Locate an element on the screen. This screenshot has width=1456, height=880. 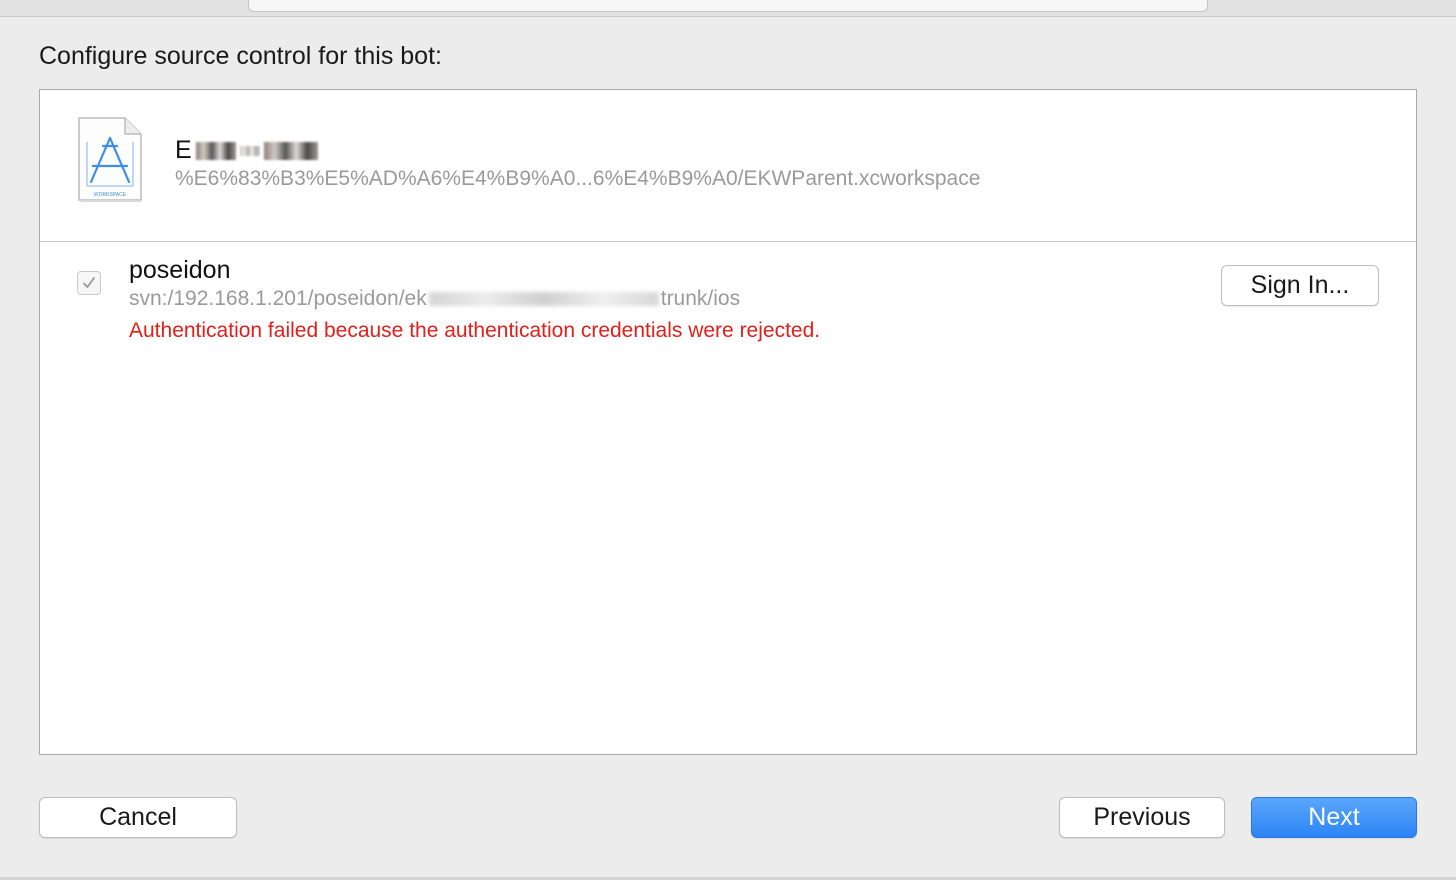
workspace-icon-label: WORKSPACE is located at coordinates (110, 195).